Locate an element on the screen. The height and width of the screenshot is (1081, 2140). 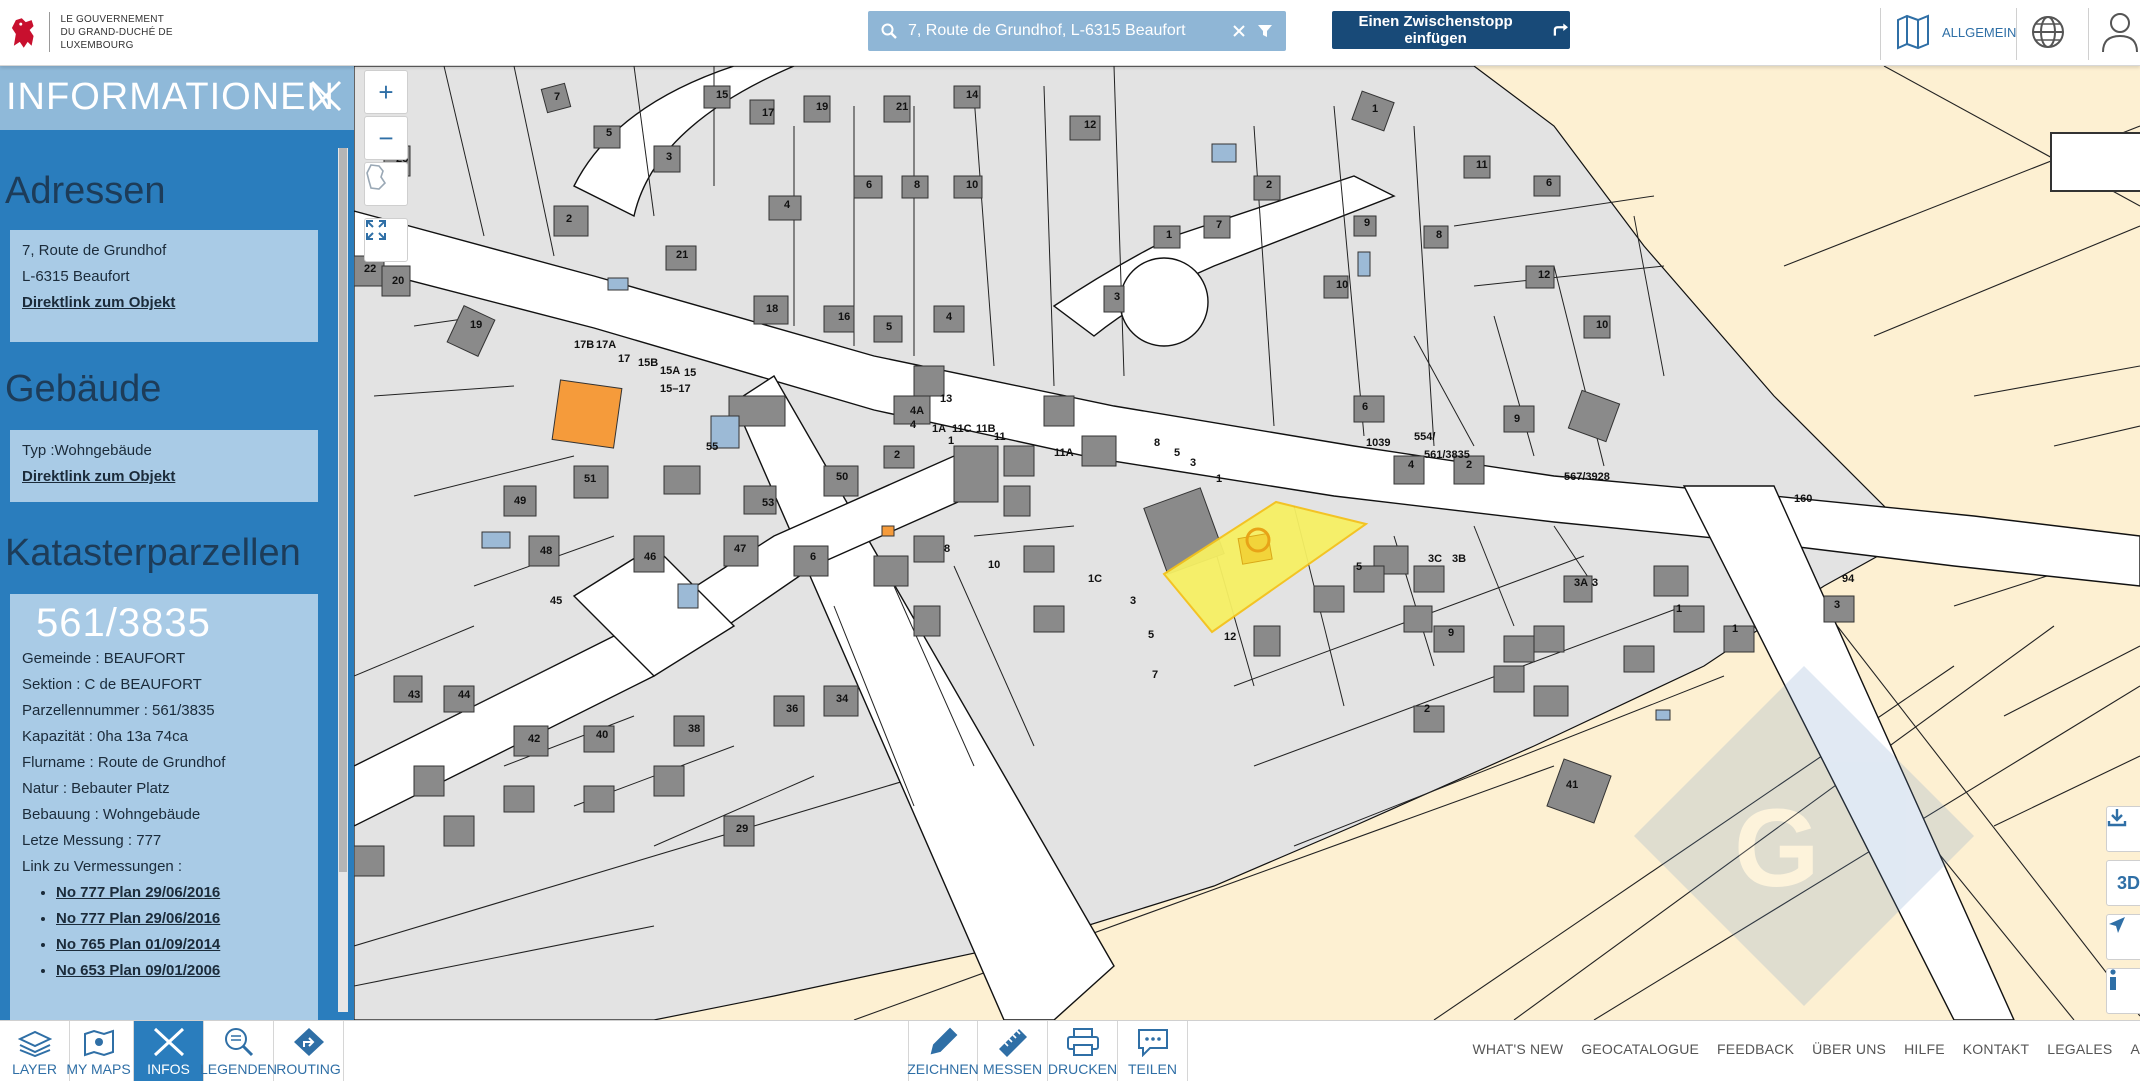
language-globe-icon is located at coordinates (2048, 34).